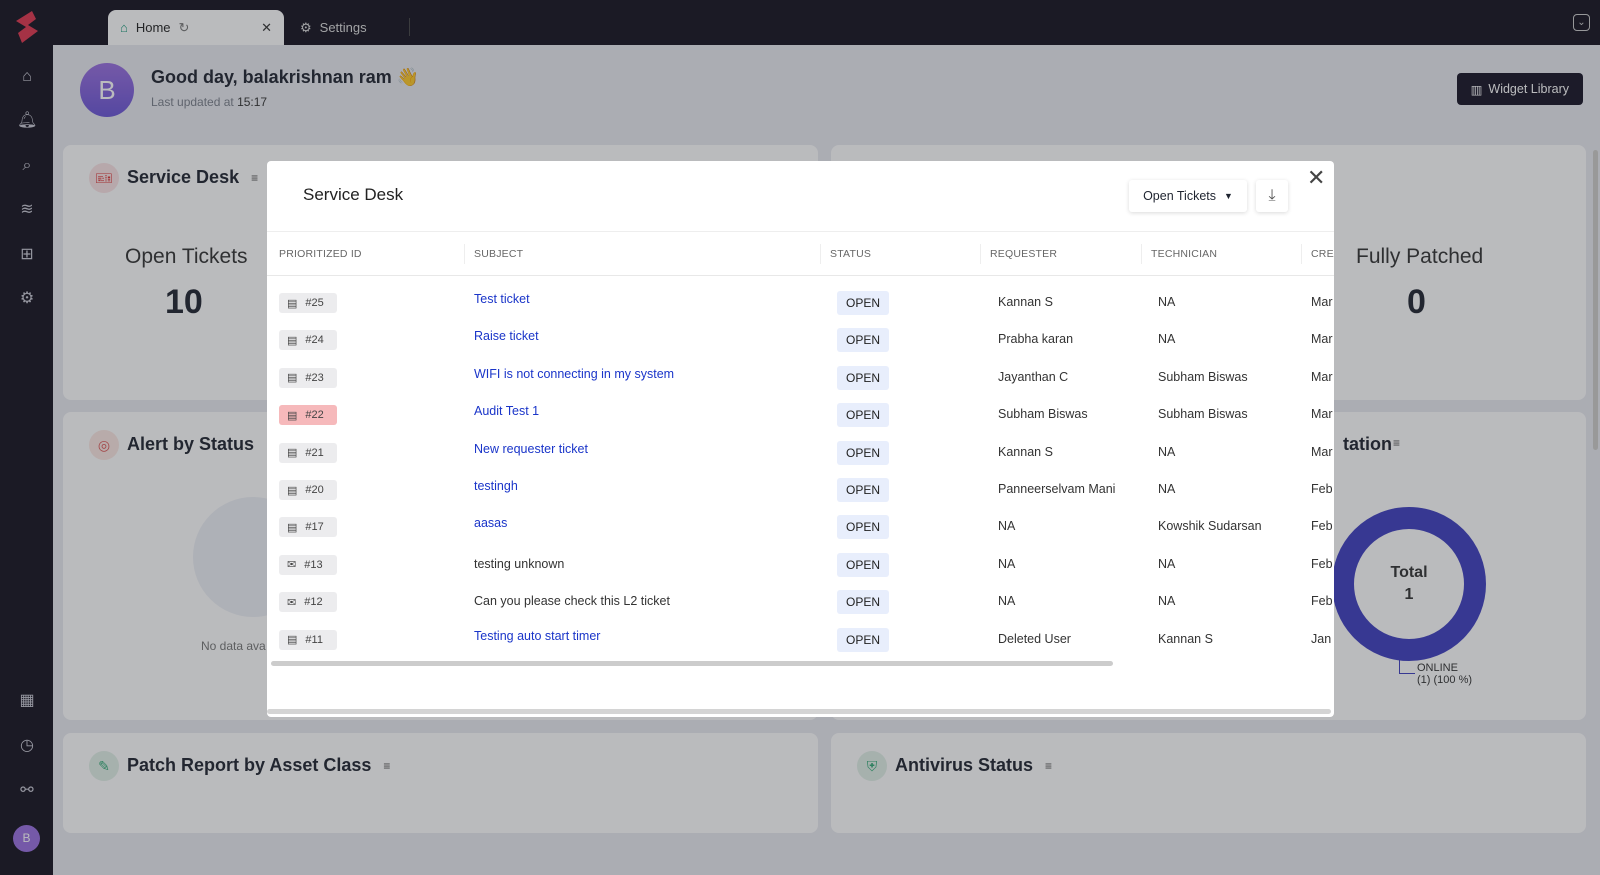 This screenshot has height=875, width=1600. Describe the element at coordinates (572, 601) in the screenshot. I see `ticket-subject: Can you please check this L2 ticket` at that location.